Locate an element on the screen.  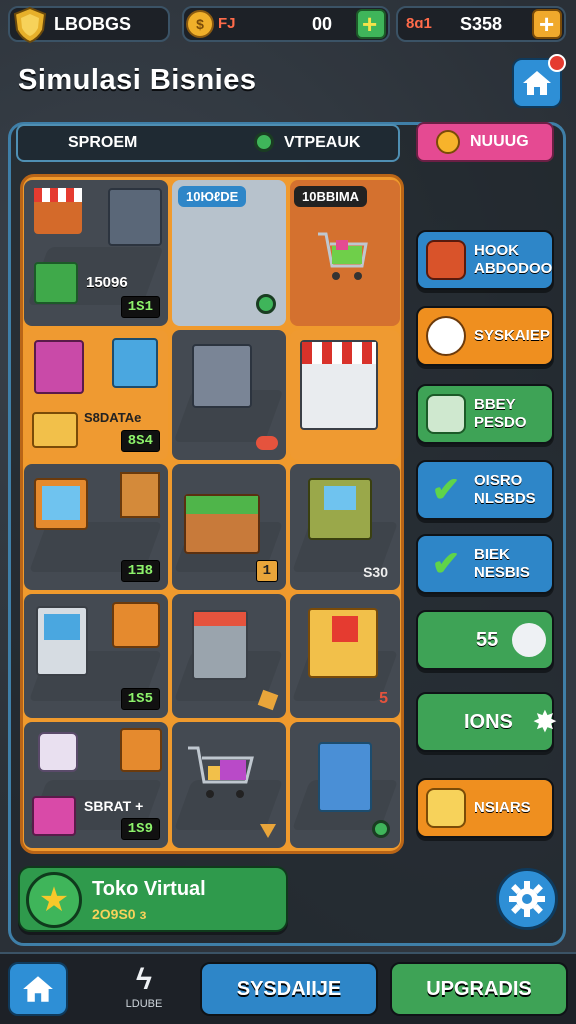
side-button-7: IONS ✸ is located at coordinates (486, 722).